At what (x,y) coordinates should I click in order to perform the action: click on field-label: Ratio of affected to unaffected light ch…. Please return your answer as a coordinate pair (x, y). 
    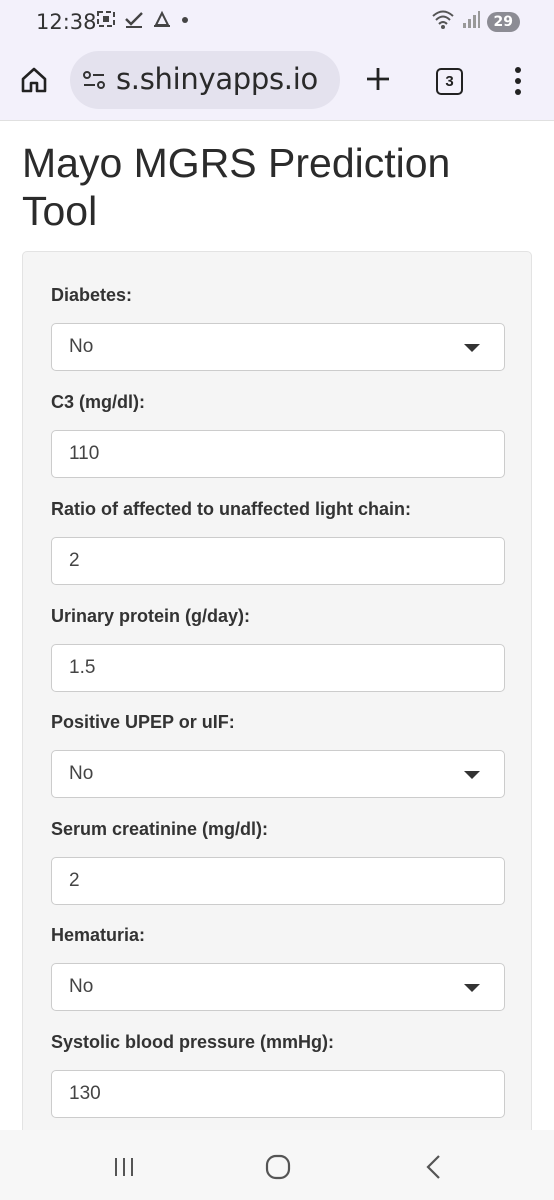
    Looking at the image, I should click on (231, 509).